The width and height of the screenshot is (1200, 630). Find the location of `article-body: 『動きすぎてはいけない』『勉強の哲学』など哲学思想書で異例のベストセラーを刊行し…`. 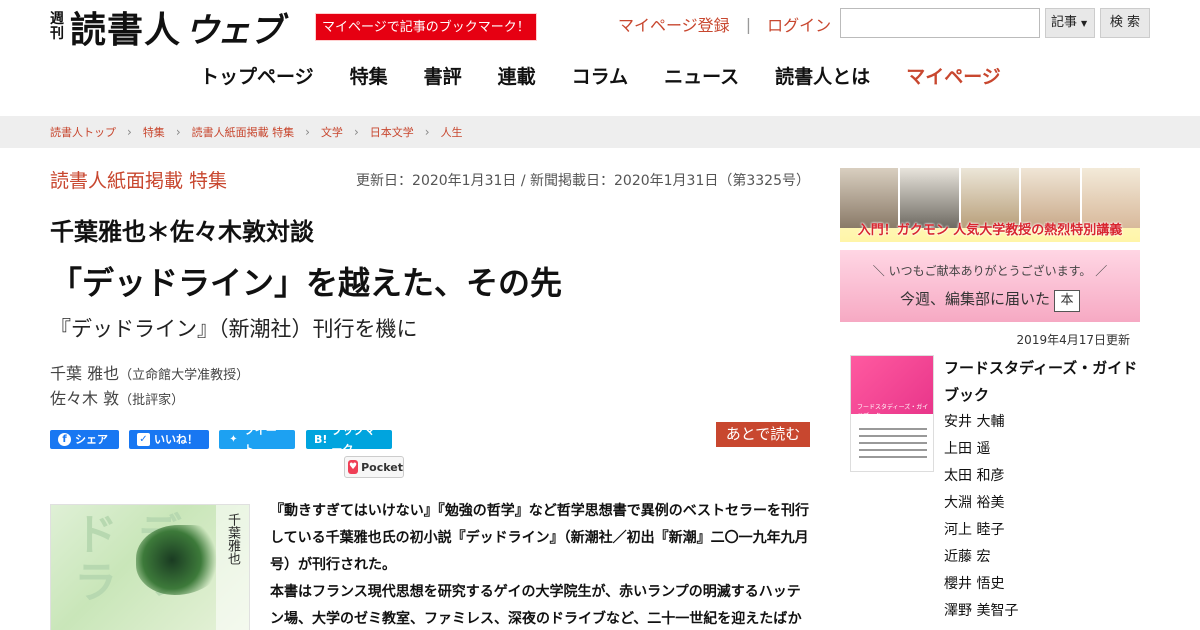

article-body: 『動きすぎてはいけない』『勉強の哲学』など哲学思想書で異例のベストセラーを刊行し… is located at coordinates (540, 564).